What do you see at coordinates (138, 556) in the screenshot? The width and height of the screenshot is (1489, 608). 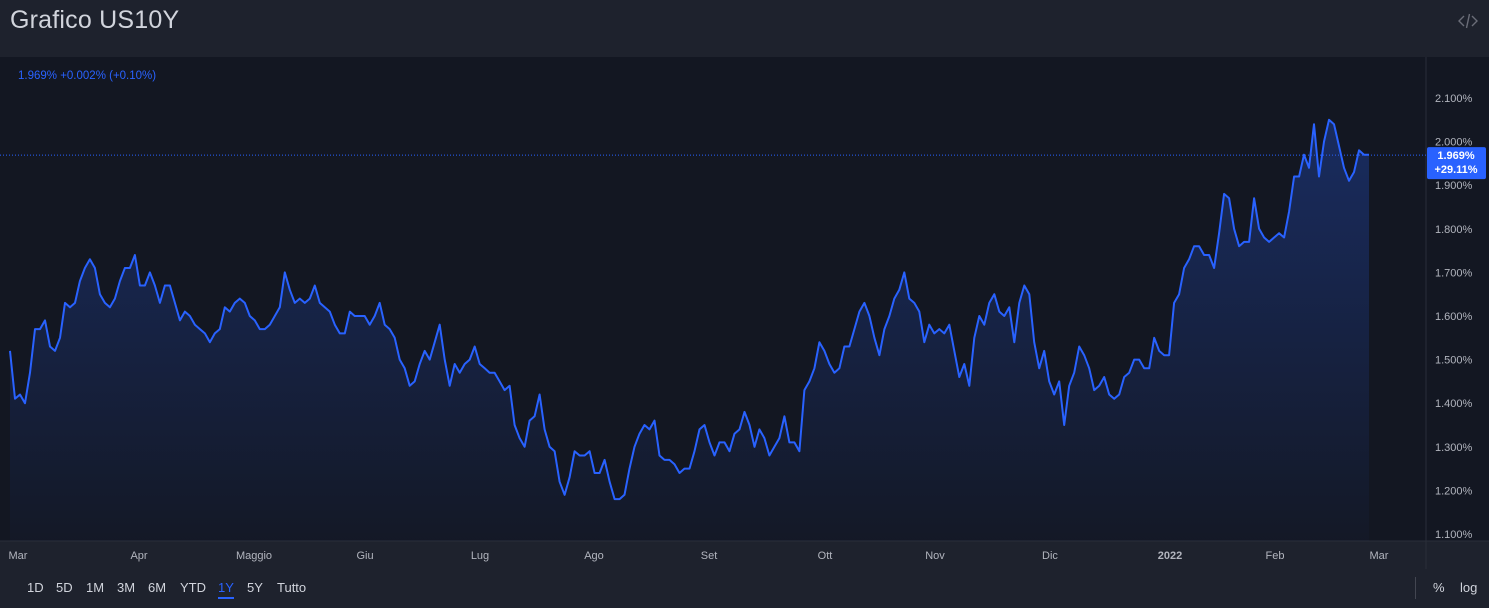 I see `x-tick-label: Apr` at bounding box center [138, 556].